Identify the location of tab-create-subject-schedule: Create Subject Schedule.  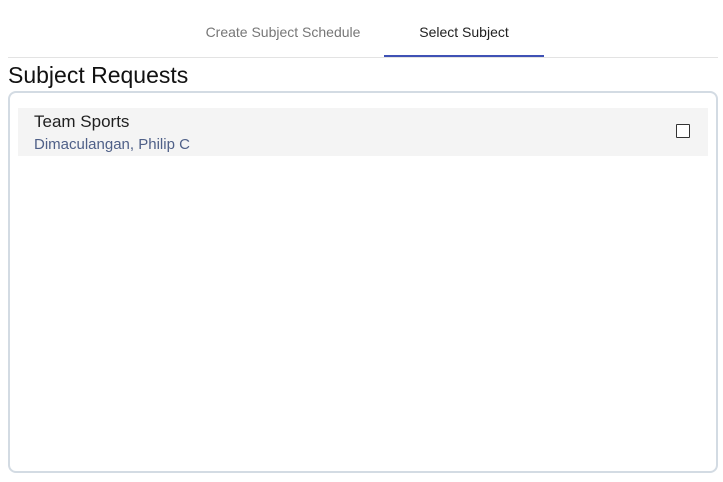
(283, 28).